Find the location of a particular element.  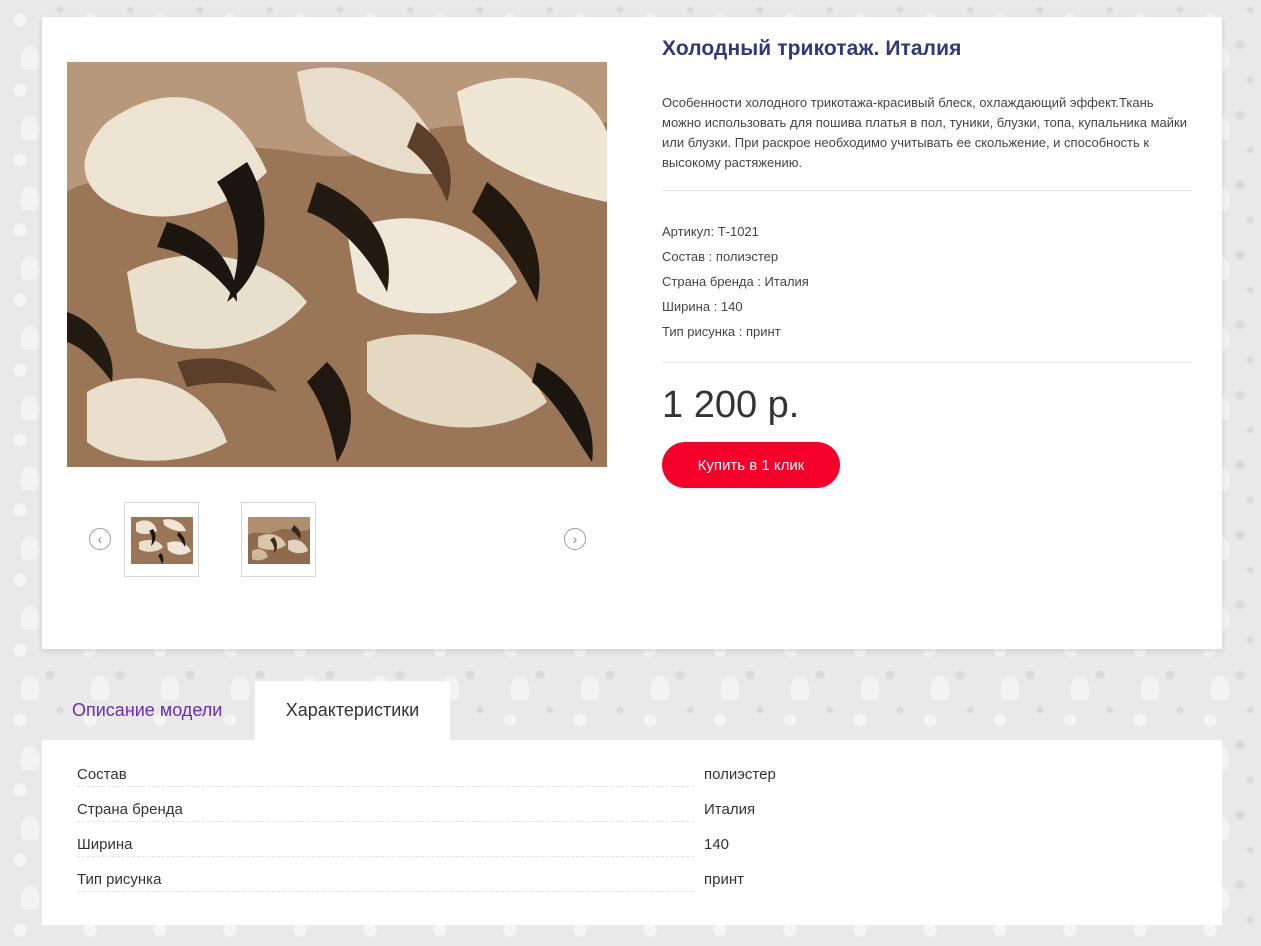

spec-name: Состав is located at coordinates (385, 775).